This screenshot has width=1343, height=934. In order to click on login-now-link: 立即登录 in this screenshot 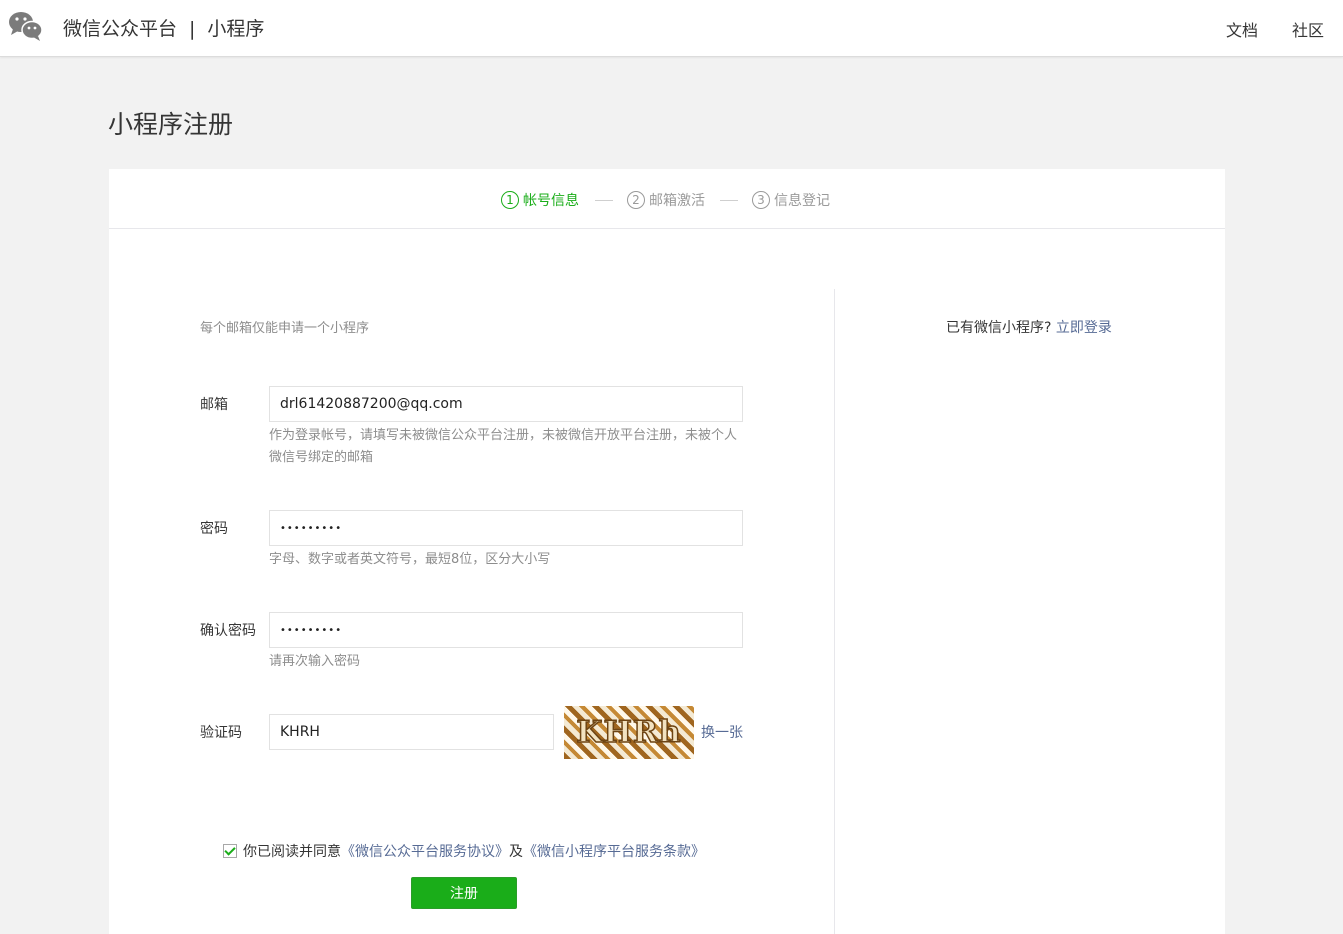, I will do `click(1084, 328)`.